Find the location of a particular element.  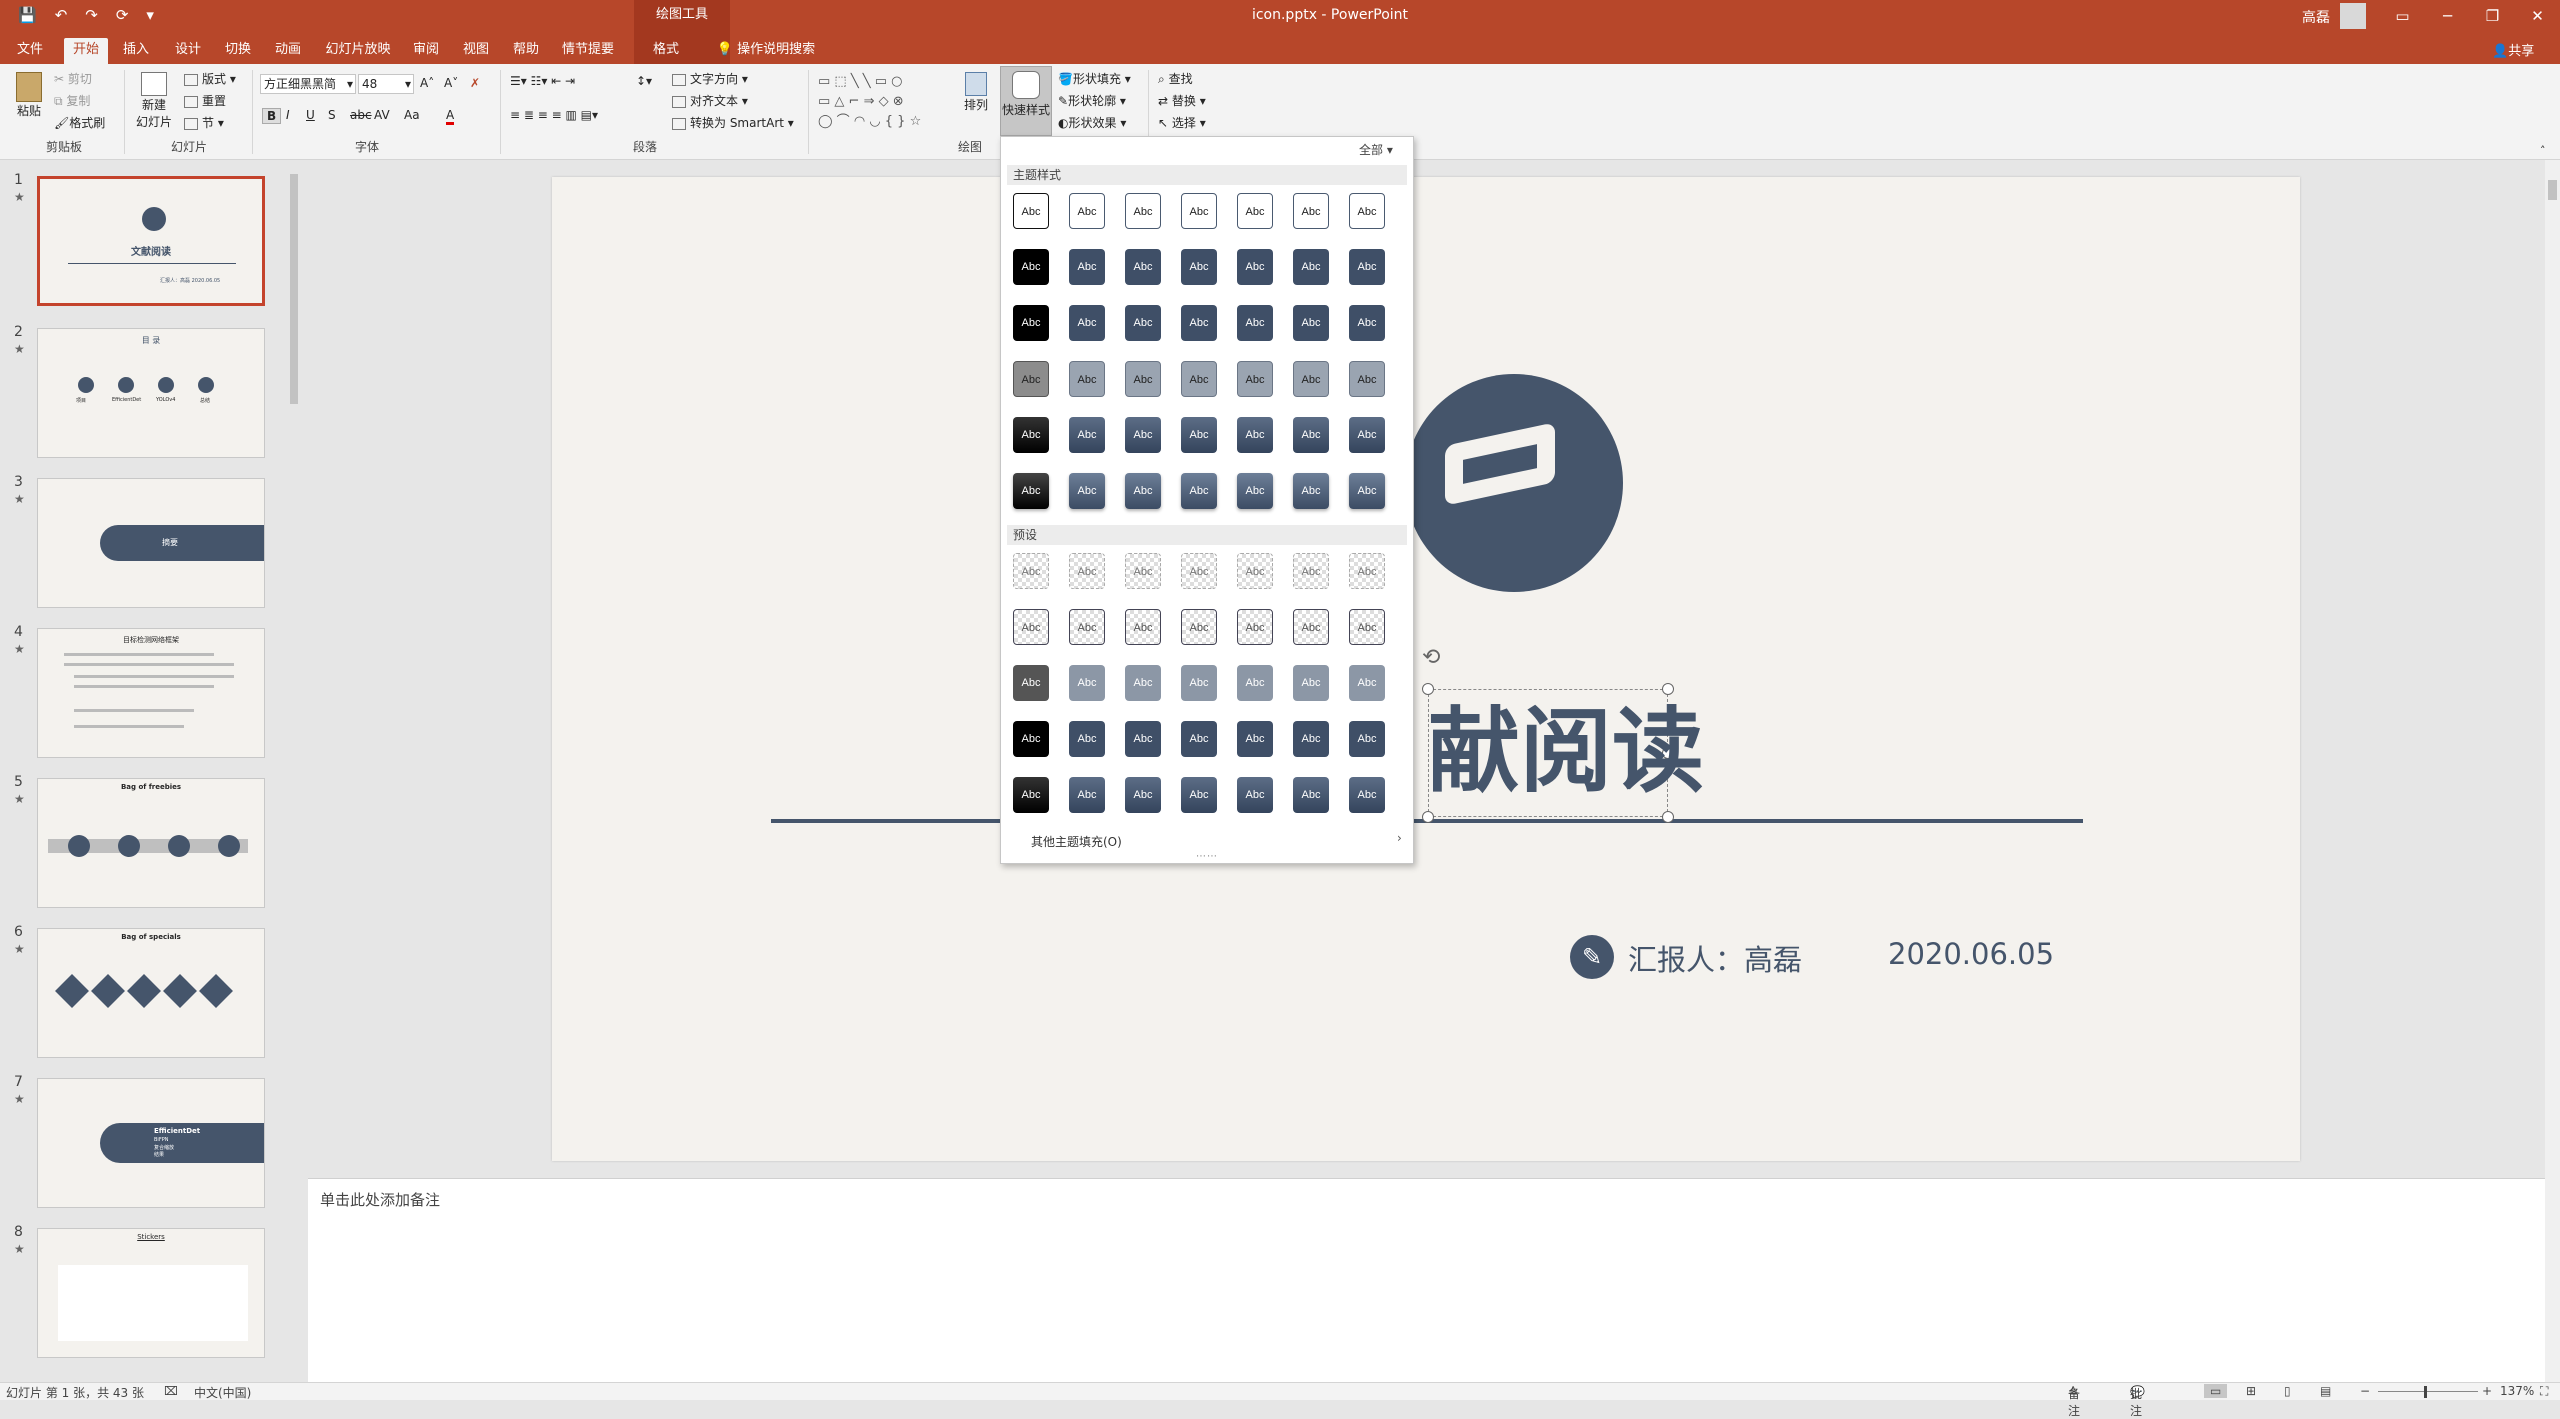

tell-me-search: 💡 操作说明搜索 is located at coordinates (766, 51).